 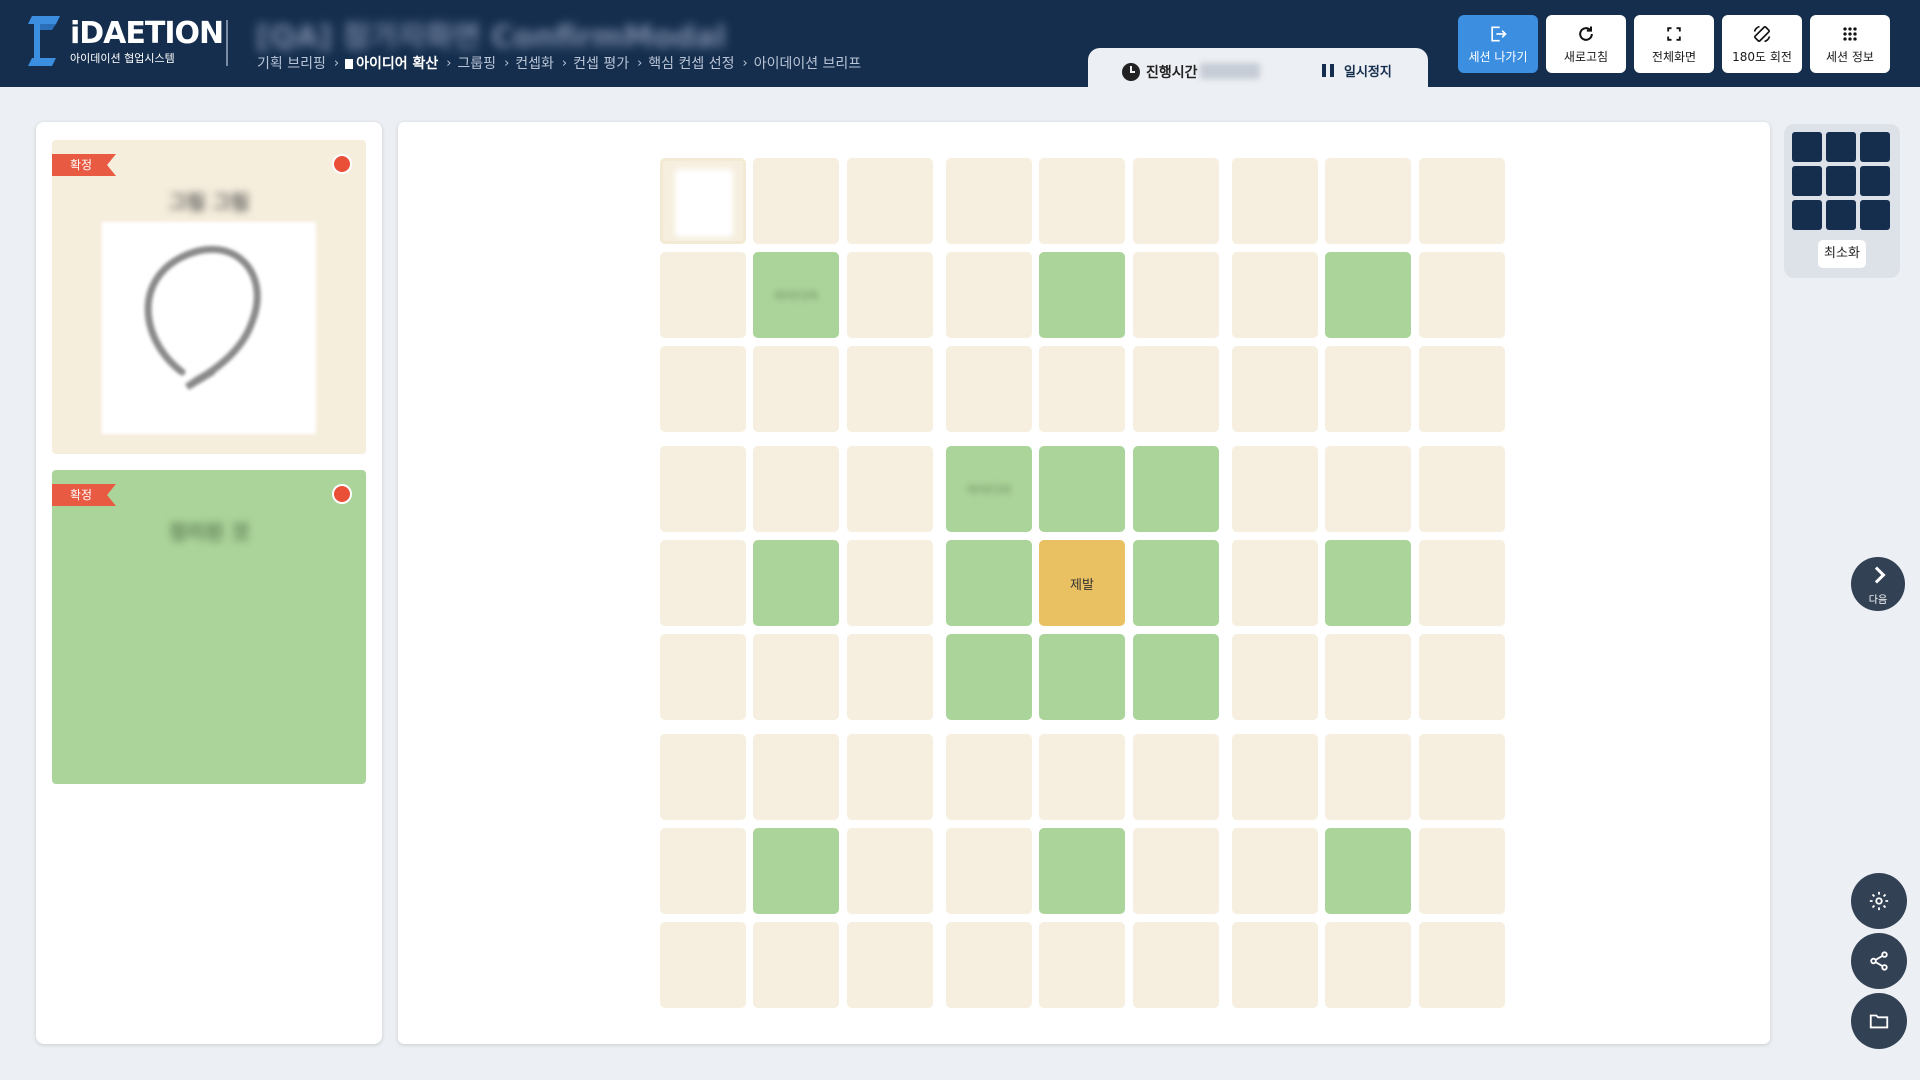 I want to click on breadcrumb-item-divergence: 아이디어 확산, so click(x=391, y=63).